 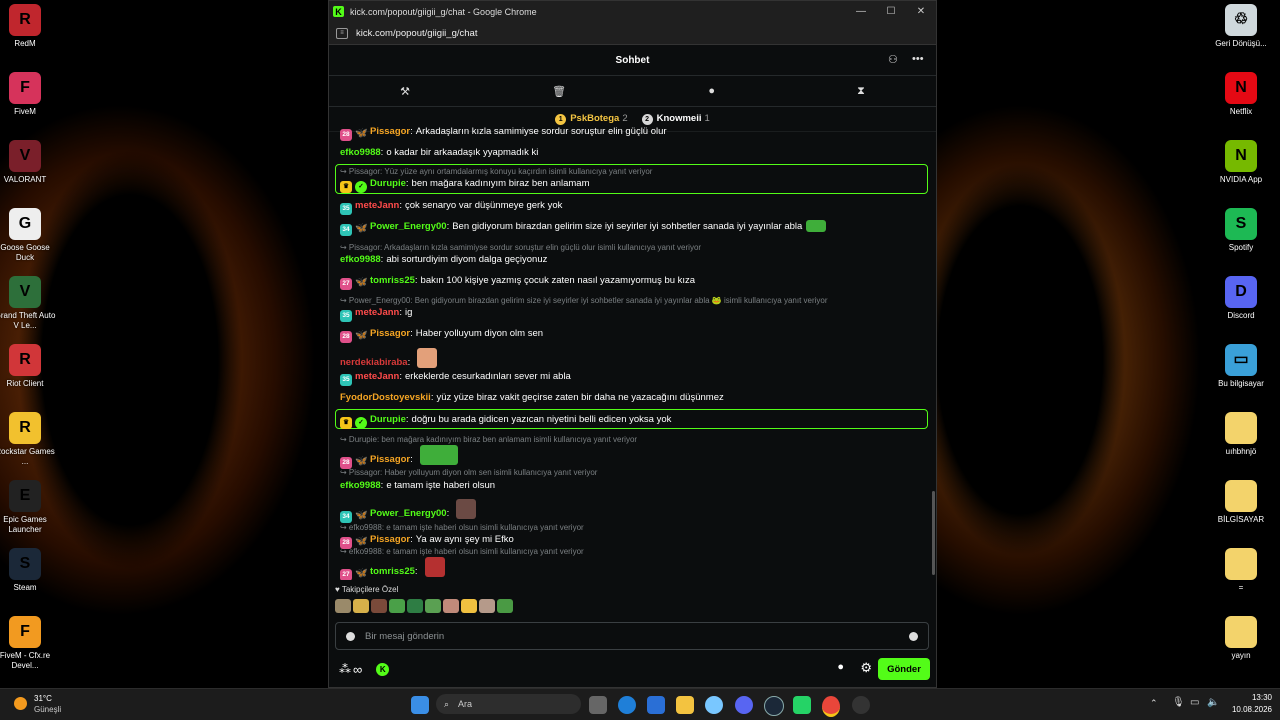 I want to click on chrome-taskbar-icon, so click(x=831, y=706).